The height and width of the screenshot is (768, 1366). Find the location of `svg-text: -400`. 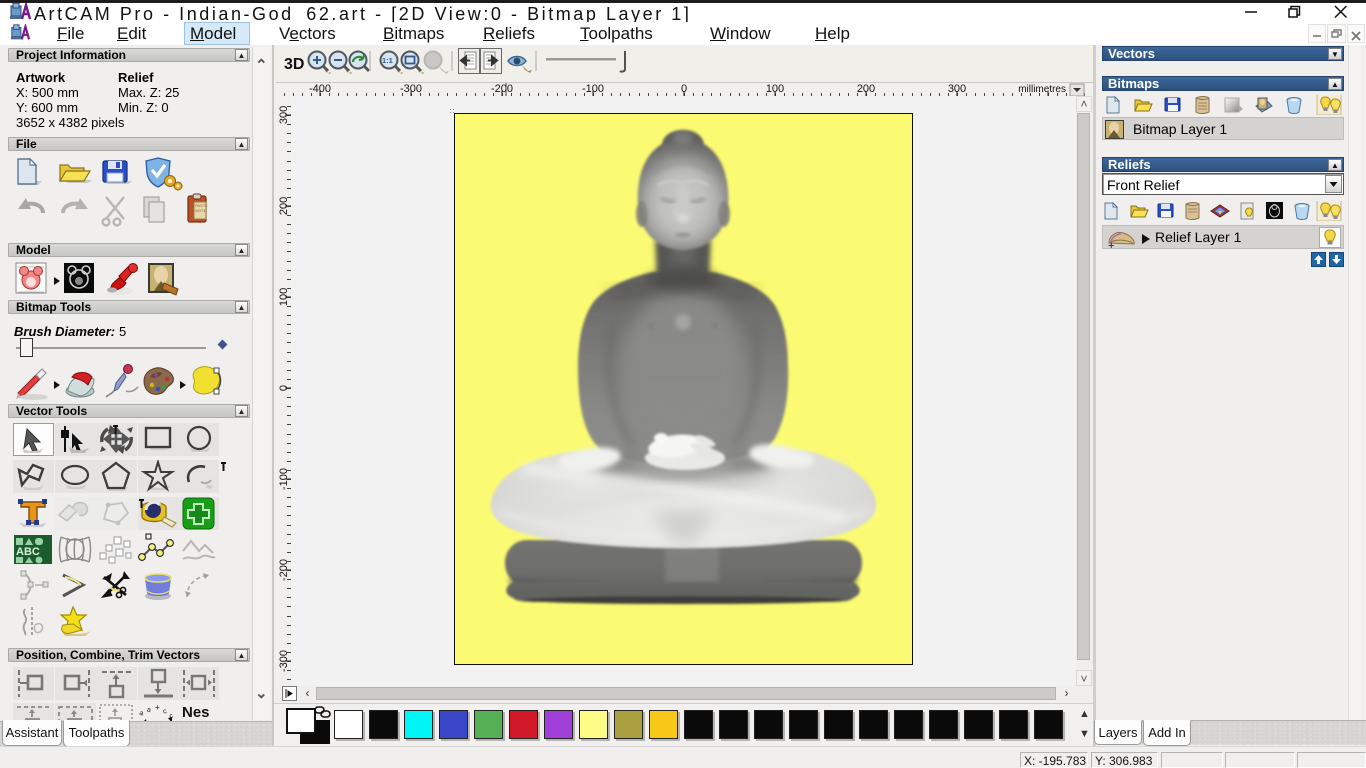

svg-text: -400 is located at coordinates (320, 89).